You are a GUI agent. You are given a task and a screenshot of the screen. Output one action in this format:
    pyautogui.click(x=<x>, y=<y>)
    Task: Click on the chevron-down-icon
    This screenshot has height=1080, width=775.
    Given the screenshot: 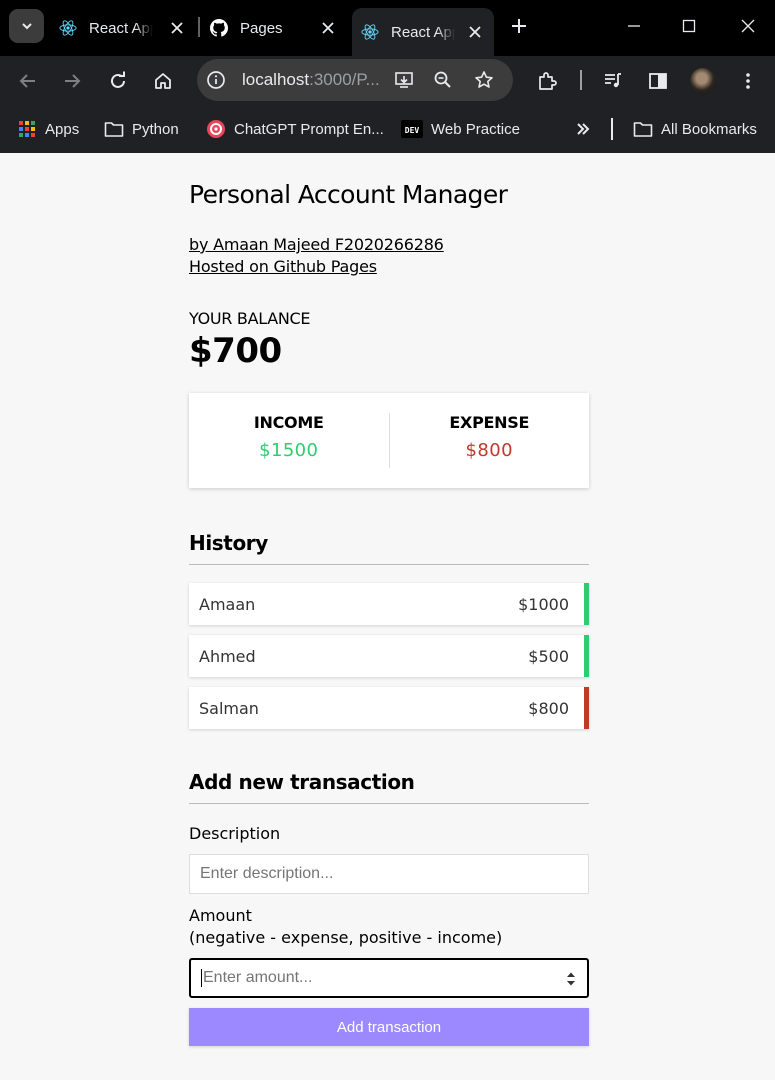 What is the action you would take?
    pyautogui.click(x=26, y=26)
    